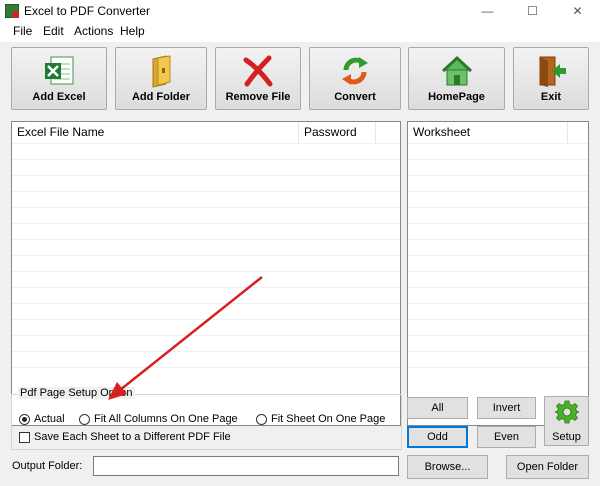 The image size is (600, 486). What do you see at coordinates (506, 408) in the screenshot?
I see `invert-selection-button: Invert` at bounding box center [506, 408].